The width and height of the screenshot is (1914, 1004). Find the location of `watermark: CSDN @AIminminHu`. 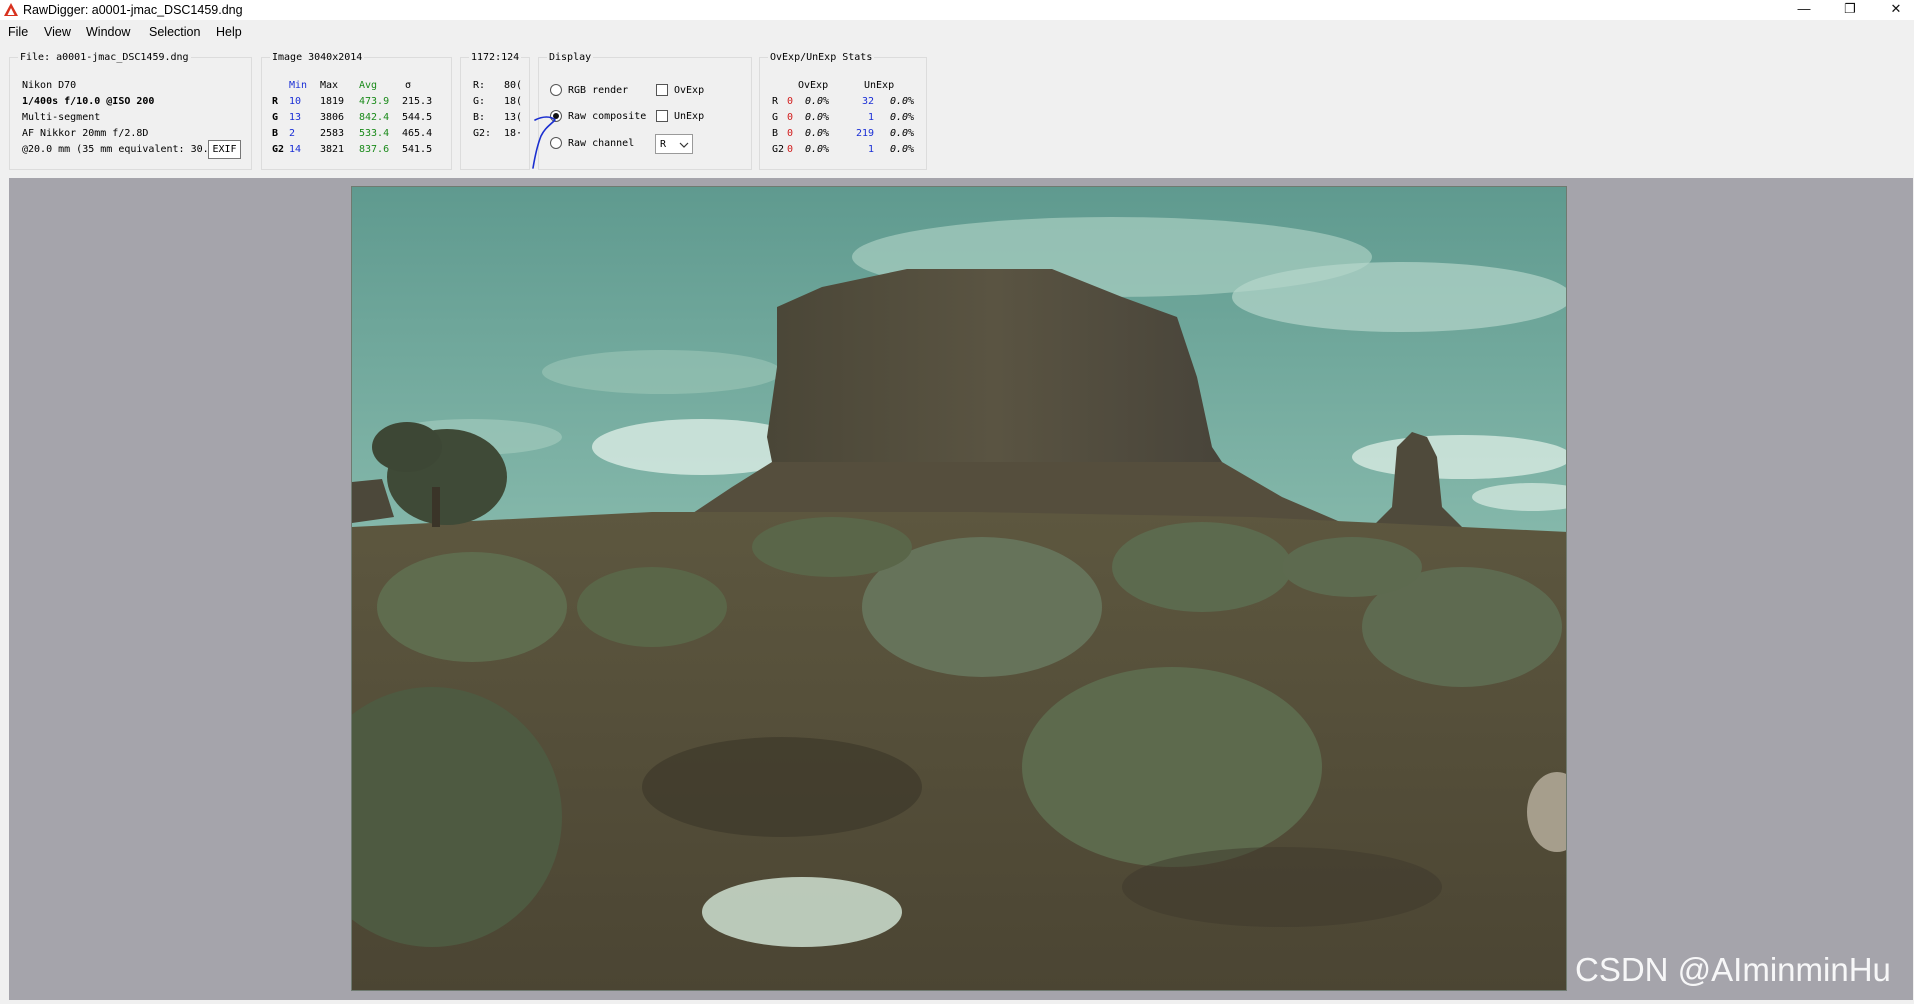

watermark: CSDN @AIminminHu is located at coordinates (1733, 969).